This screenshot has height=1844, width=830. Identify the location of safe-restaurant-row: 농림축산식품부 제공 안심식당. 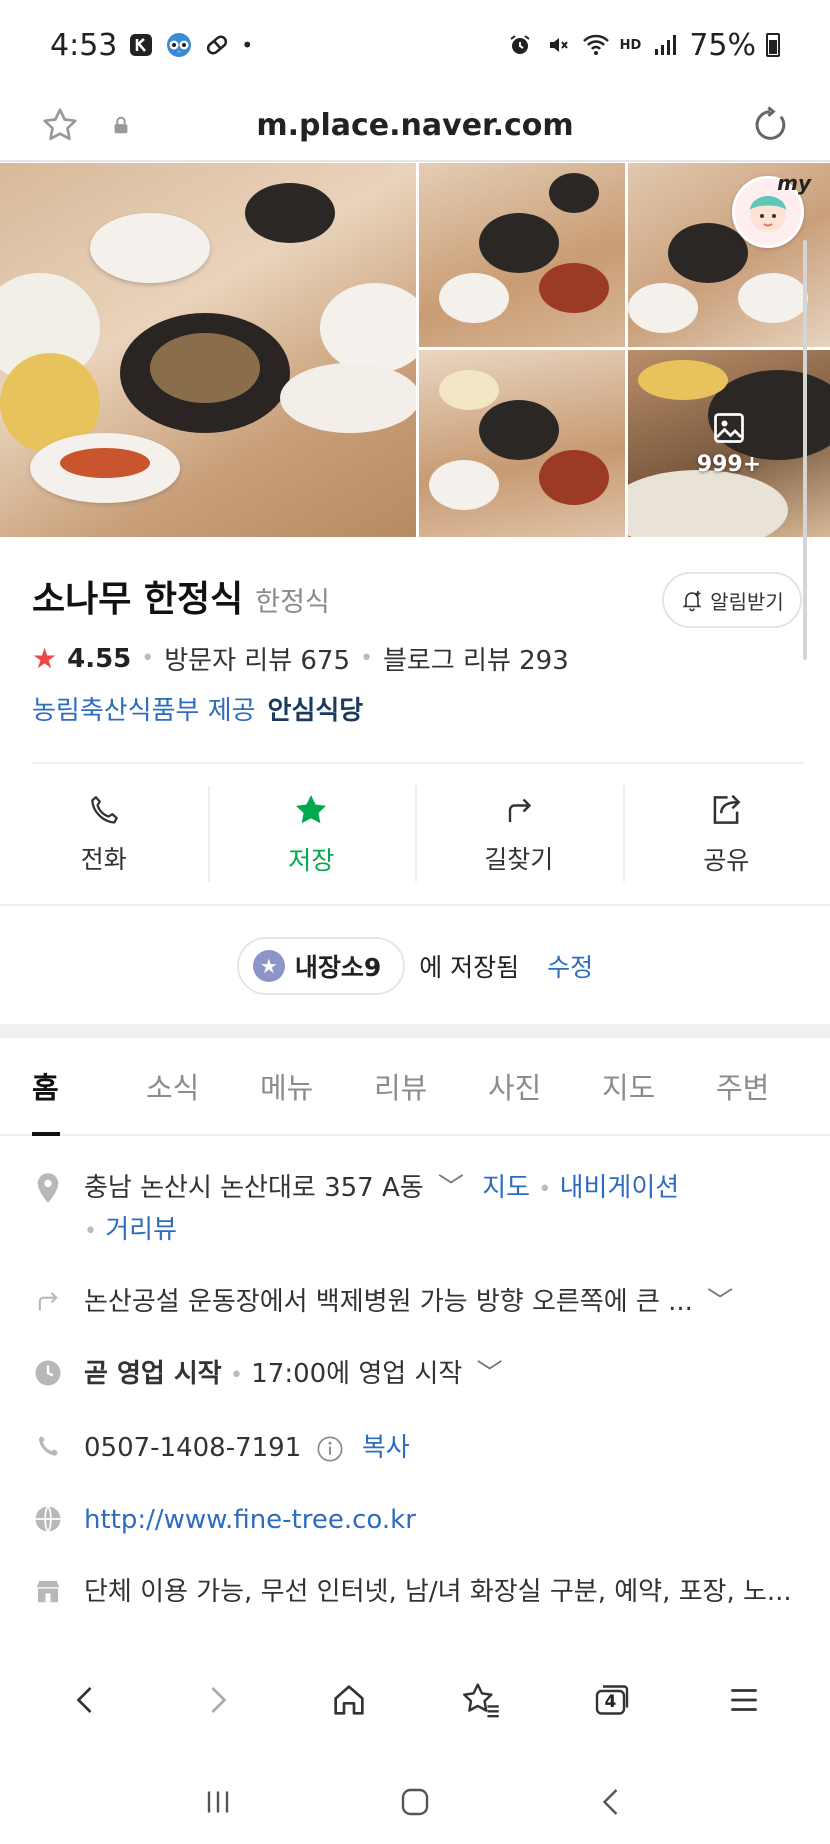
(197, 708).